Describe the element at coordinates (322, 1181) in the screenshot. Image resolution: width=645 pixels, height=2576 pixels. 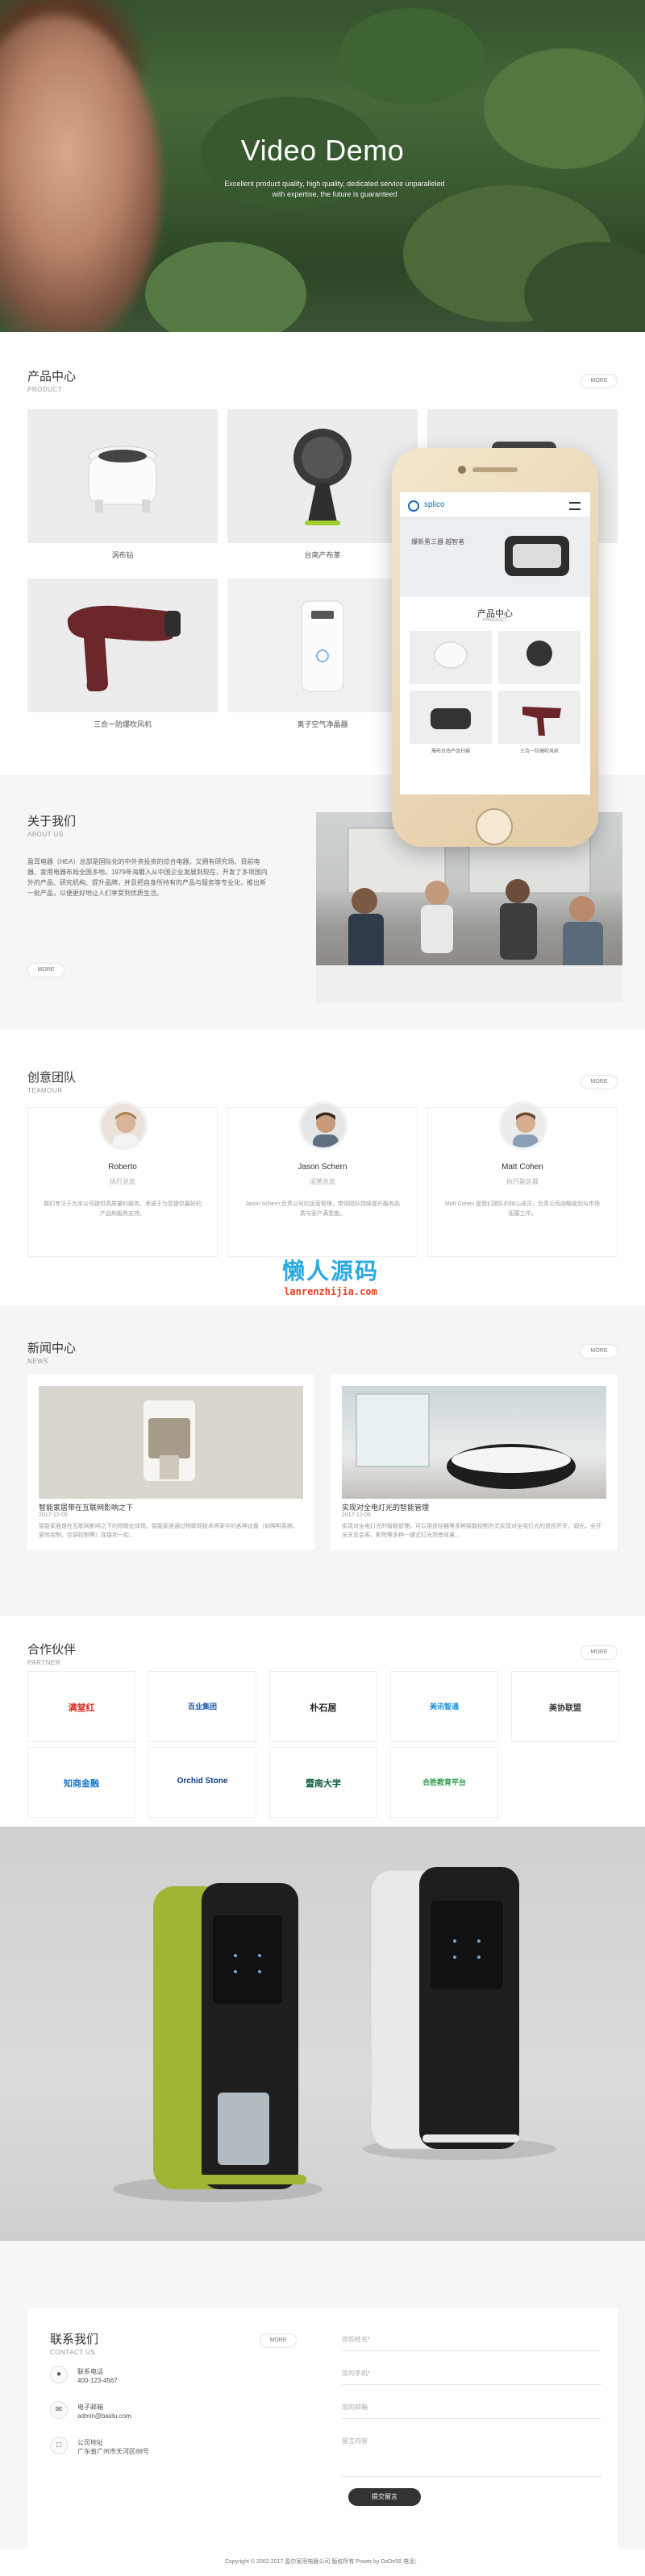
I see `team-member-role: 运营总监` at that location.